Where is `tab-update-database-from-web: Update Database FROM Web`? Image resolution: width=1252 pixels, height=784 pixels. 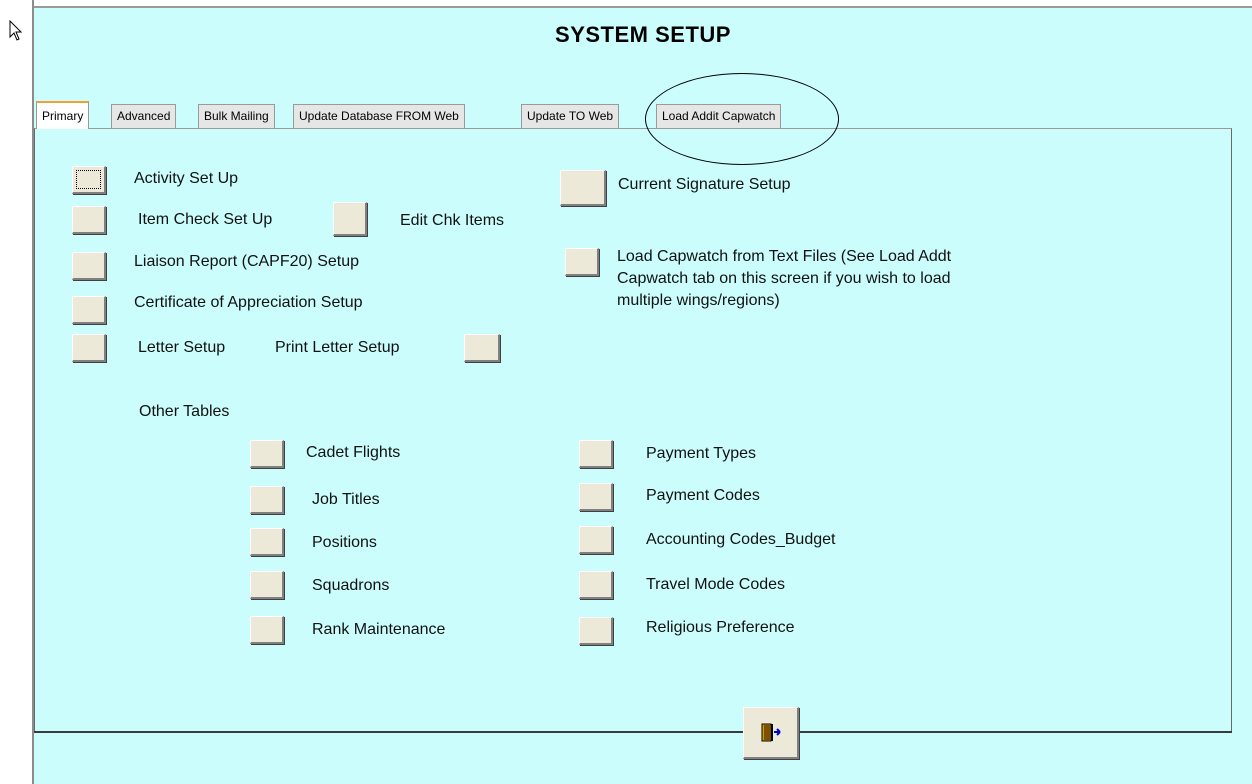 tab-update-database-from-web: Update Database FROM Web is located at coordinates (379, 116).